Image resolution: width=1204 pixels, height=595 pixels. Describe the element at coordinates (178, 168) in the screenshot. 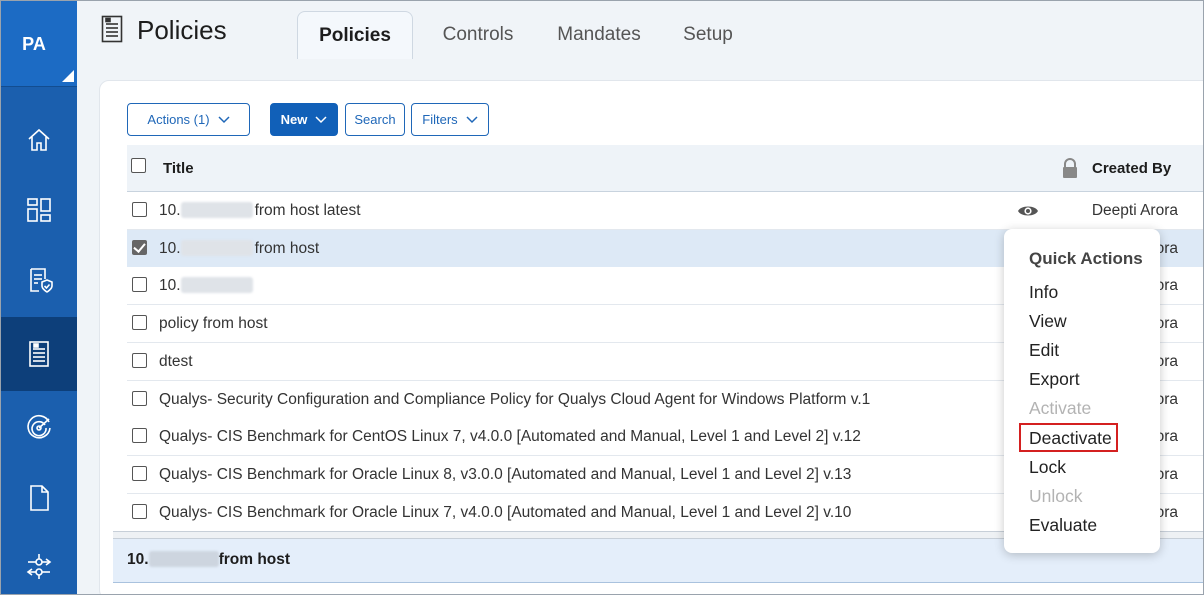

I see `column-header-title: Title` at that location.